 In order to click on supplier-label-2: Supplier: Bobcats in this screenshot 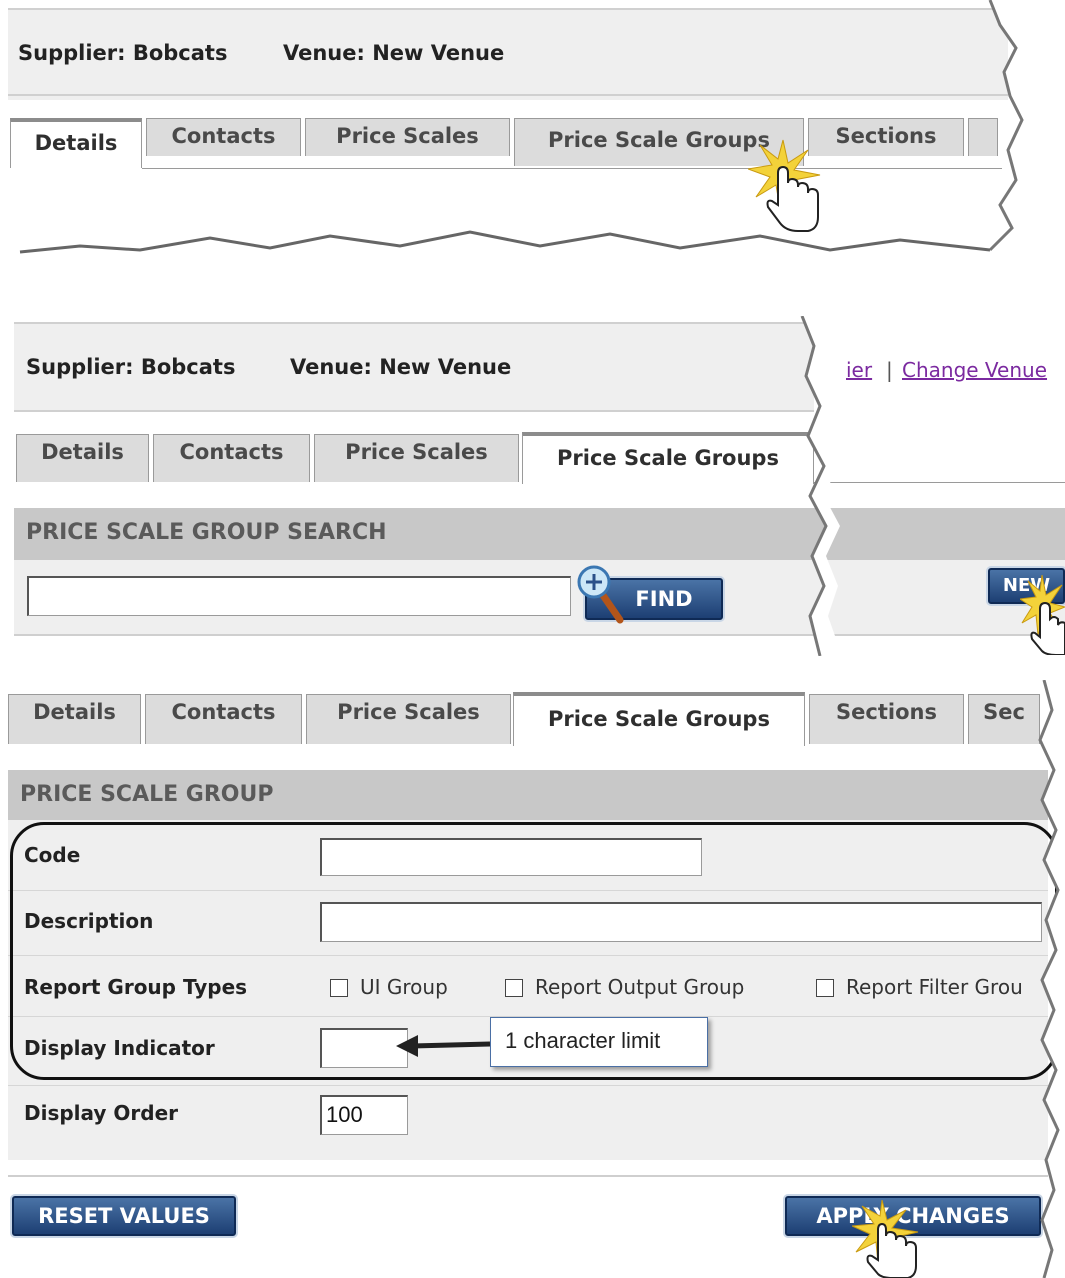, I will do `click(131, 367)`.